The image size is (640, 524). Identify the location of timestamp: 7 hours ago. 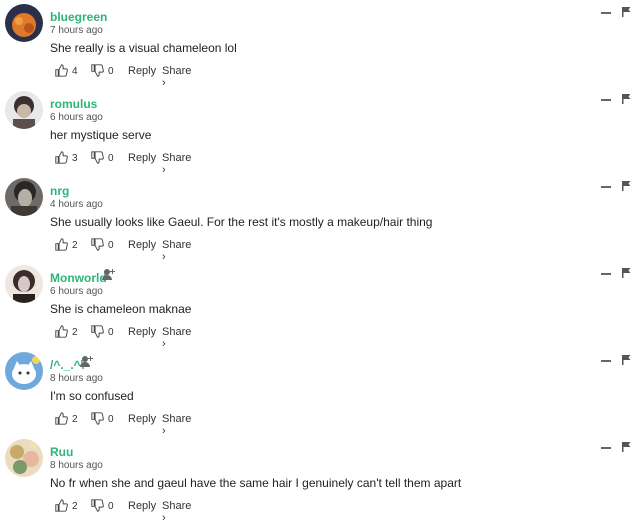
(76, 30).